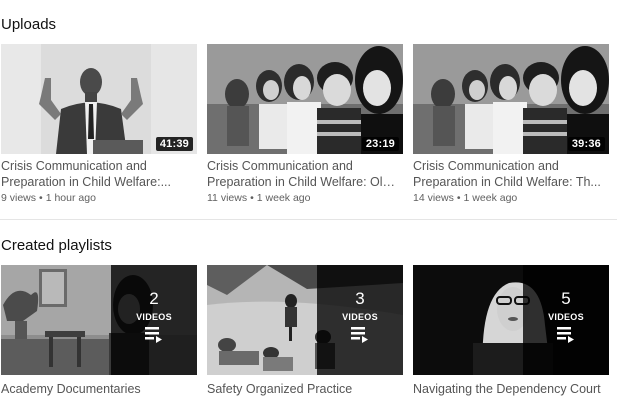 This screenshot has height=418, width=617. I want to click on playlist-count-overlay: 3 VIDEOS, so click(360, 320).